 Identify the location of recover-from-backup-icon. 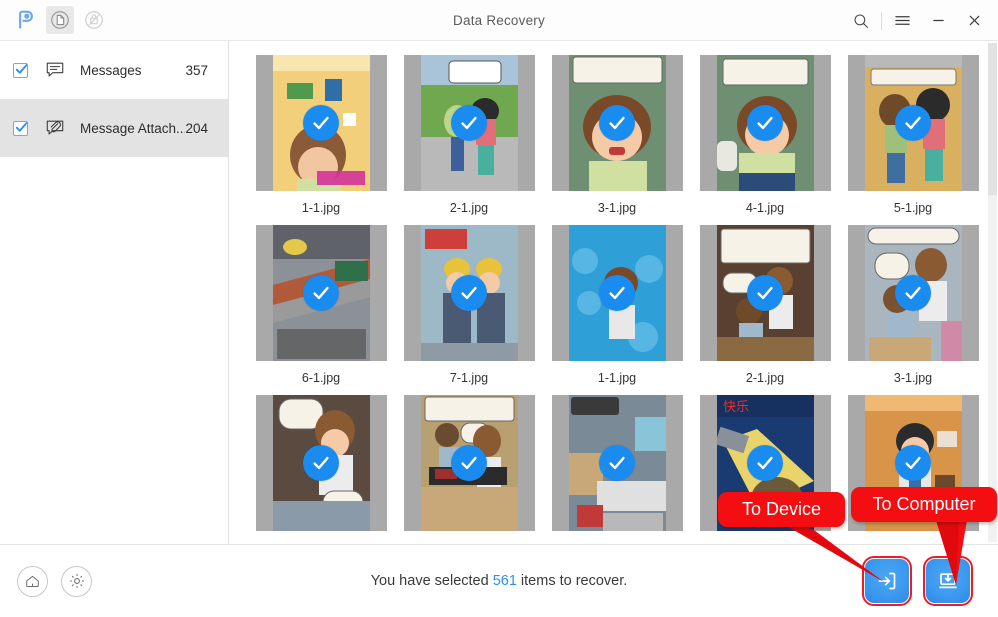
(94, 20).